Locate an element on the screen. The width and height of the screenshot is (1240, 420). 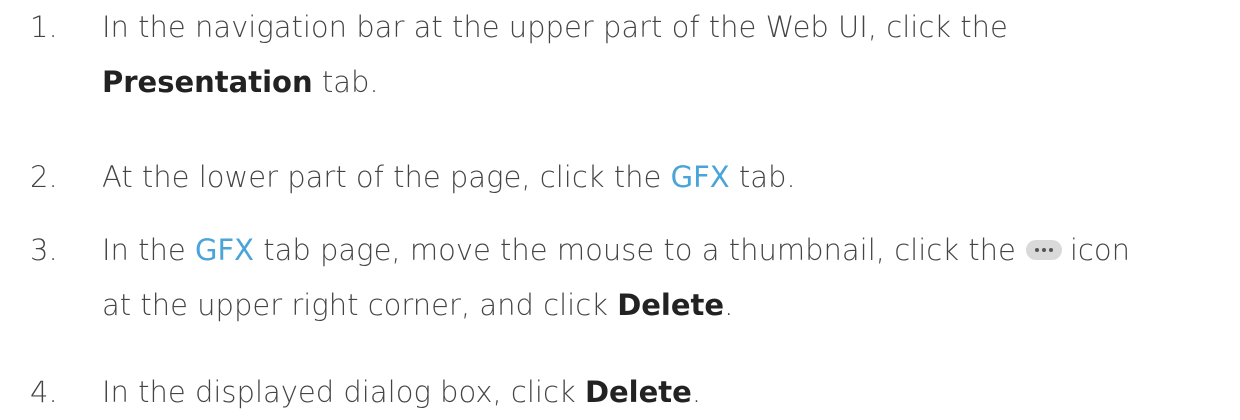
step-line: Presentation tab. is located at coordinates (652, 82).